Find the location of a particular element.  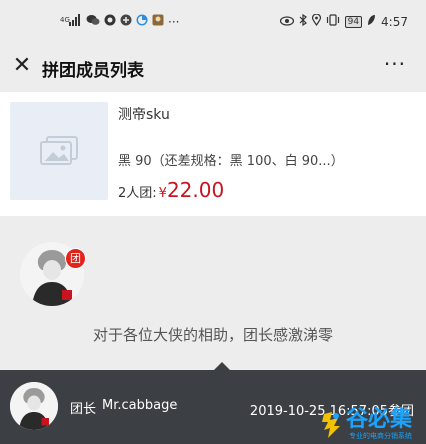

eye-icon is located at coordinates (286, 22).